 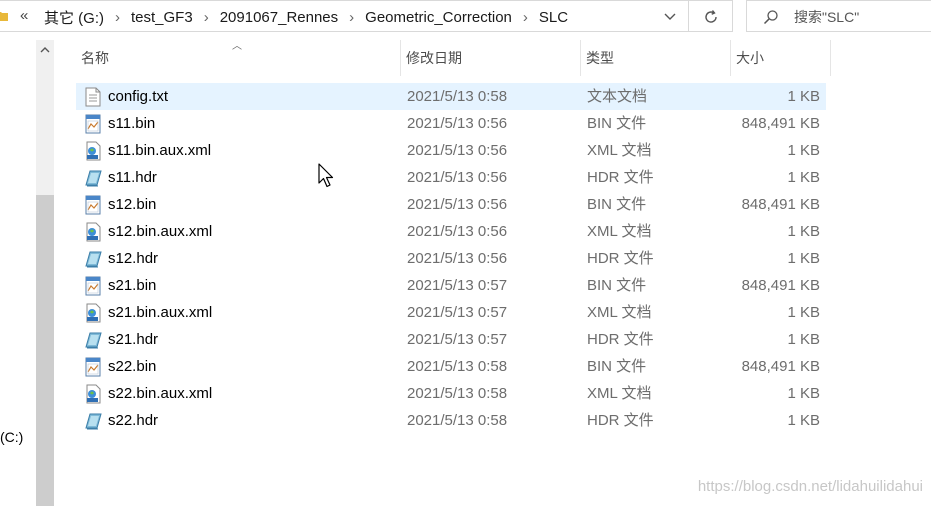 What do you see at coordinates (451, 150) in the screenshot?
I see `file-row: s11.bin.aux.xml 2021/5/13 0:56 XML 文档 1 KB` at bounding box center [451, 150].